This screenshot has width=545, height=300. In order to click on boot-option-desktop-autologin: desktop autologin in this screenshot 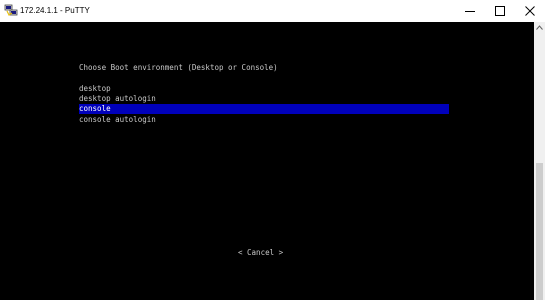, I will do `click(117, 99)`.